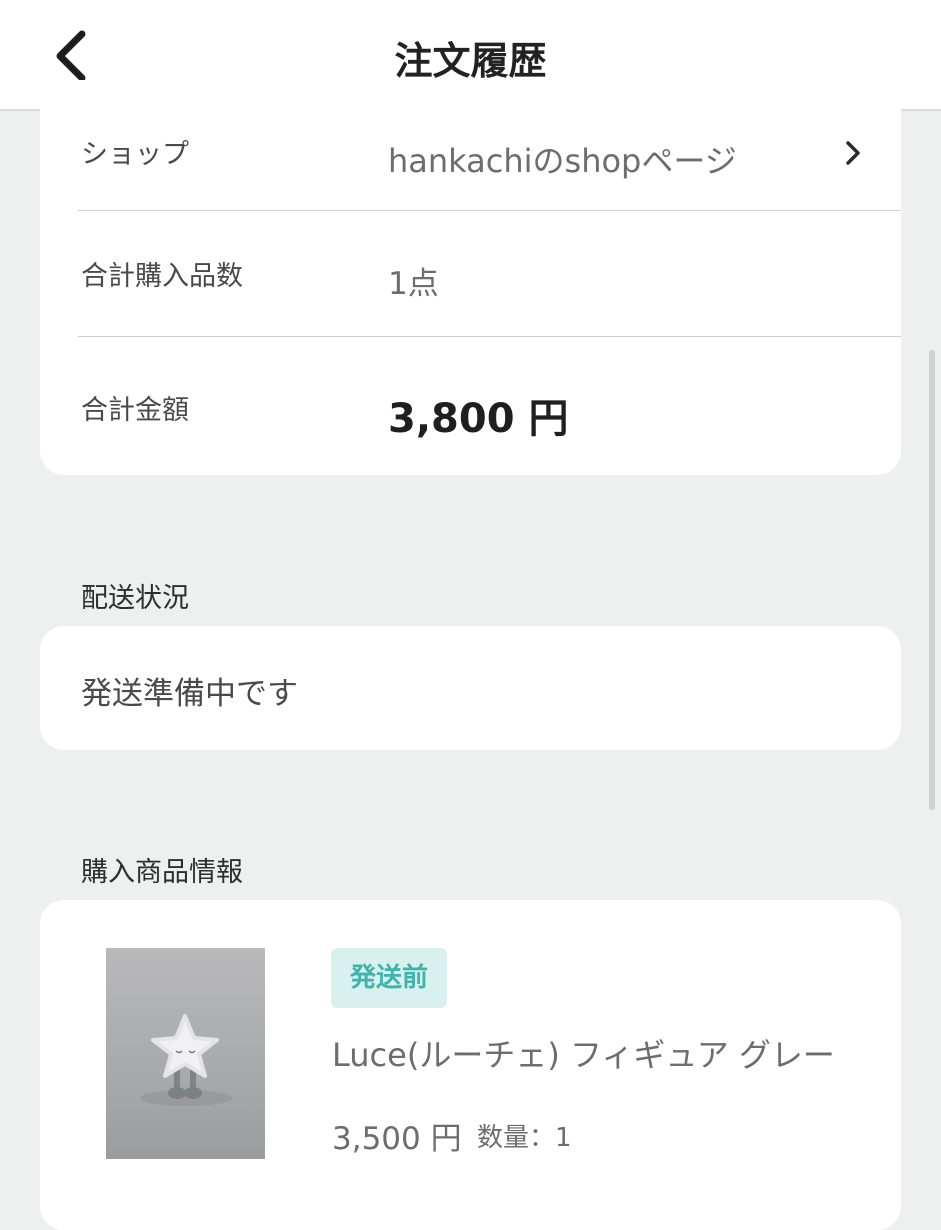 This screenshot has height=1230, width=941. What do you see at coordinates (162, 276) in the screenshot?
I see `quantity-label: 合計購入品数` at bounding box center [162, 276].